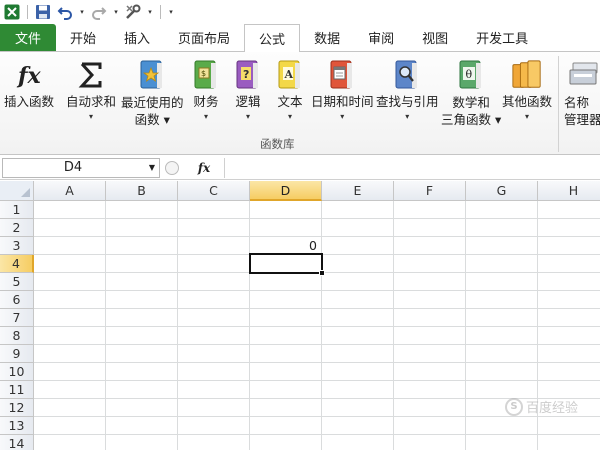 The height and width of the screenshot is (450, 600). What do you see at coordinates (407, 75) in the screenshot?
I see `lookup-book-icon` at bounding box center [407, 75].